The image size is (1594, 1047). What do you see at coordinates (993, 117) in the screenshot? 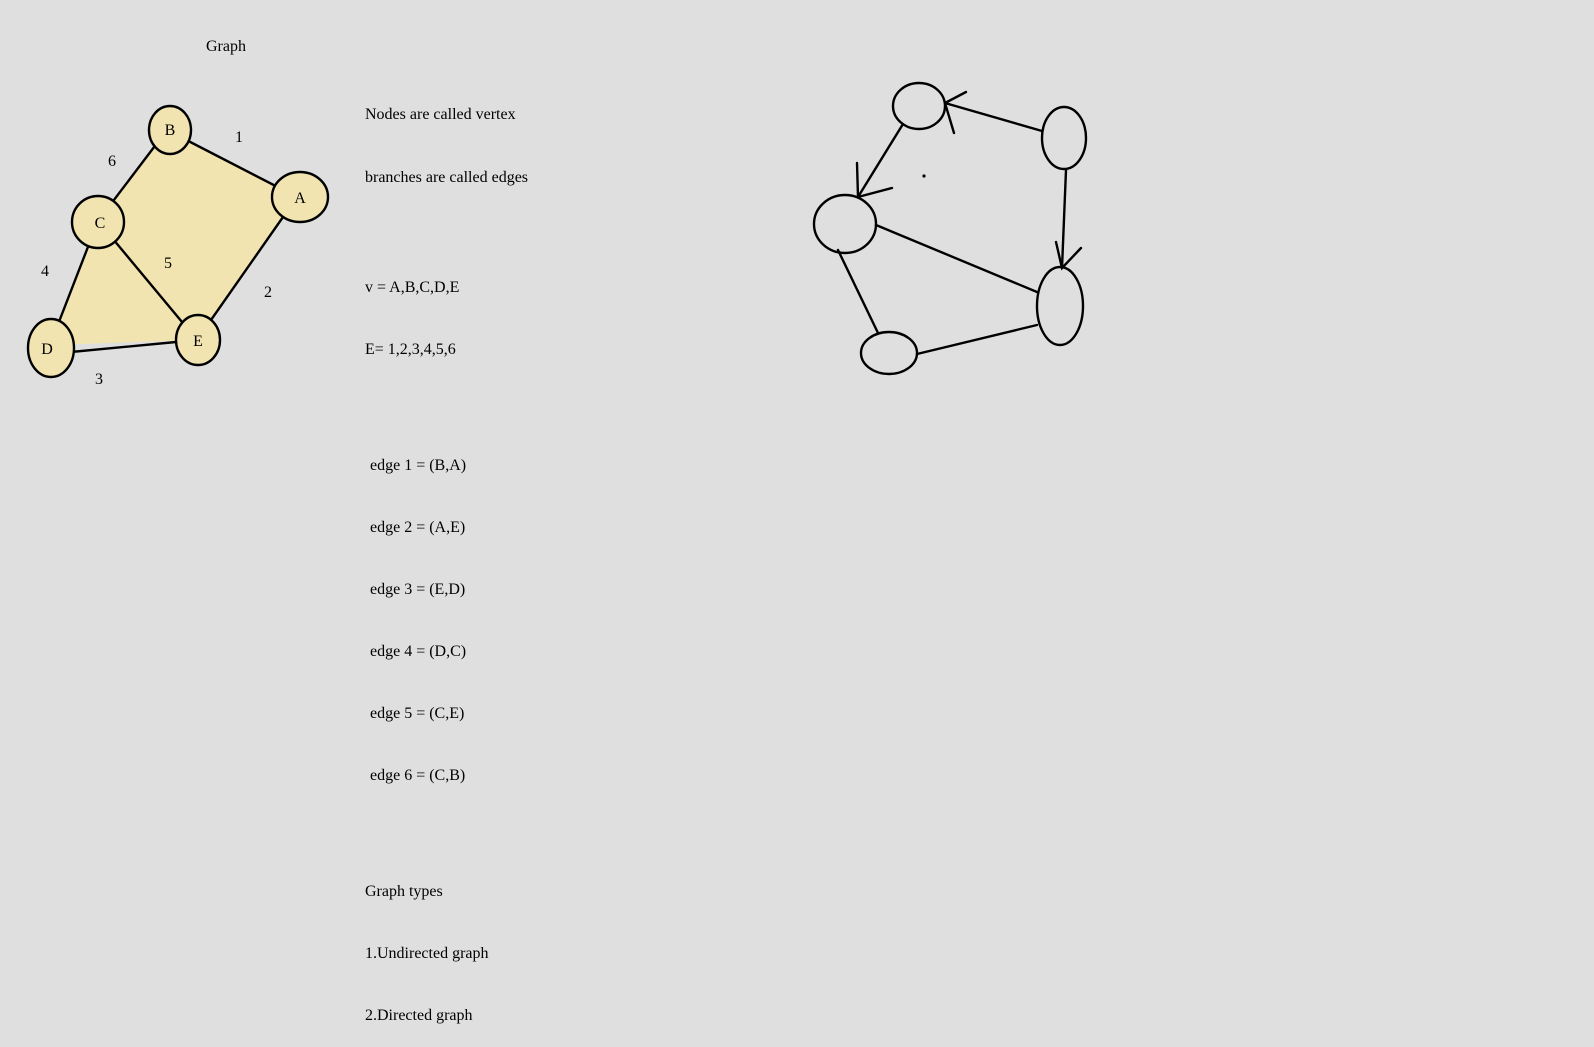
I see `dedge-righttop-top` at bounding box center [993, 117].